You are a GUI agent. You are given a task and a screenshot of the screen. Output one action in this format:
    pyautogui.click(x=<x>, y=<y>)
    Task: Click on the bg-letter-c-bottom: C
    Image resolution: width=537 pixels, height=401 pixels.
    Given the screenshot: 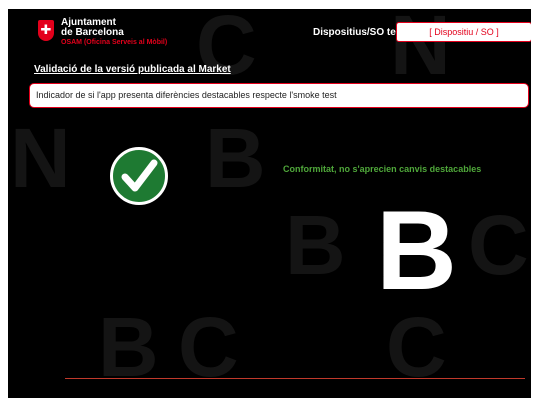 What is the action you would take?
    pyautogui.click(x=208, y=347)
    